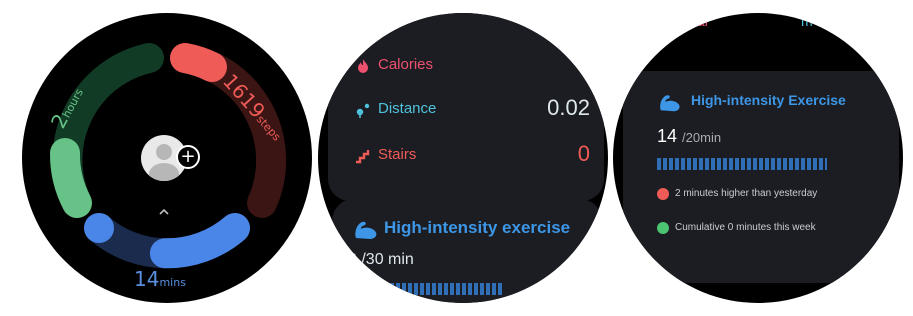  I want to click on metric-row-distance: Distance 0.02, so click(472, 111).